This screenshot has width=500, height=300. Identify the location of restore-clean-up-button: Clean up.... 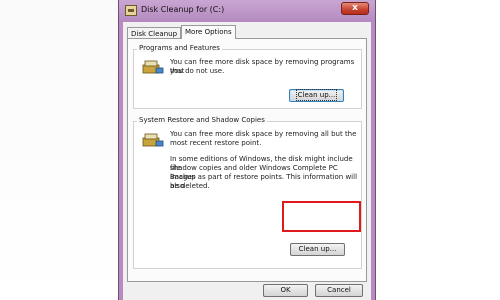
(317, 249).